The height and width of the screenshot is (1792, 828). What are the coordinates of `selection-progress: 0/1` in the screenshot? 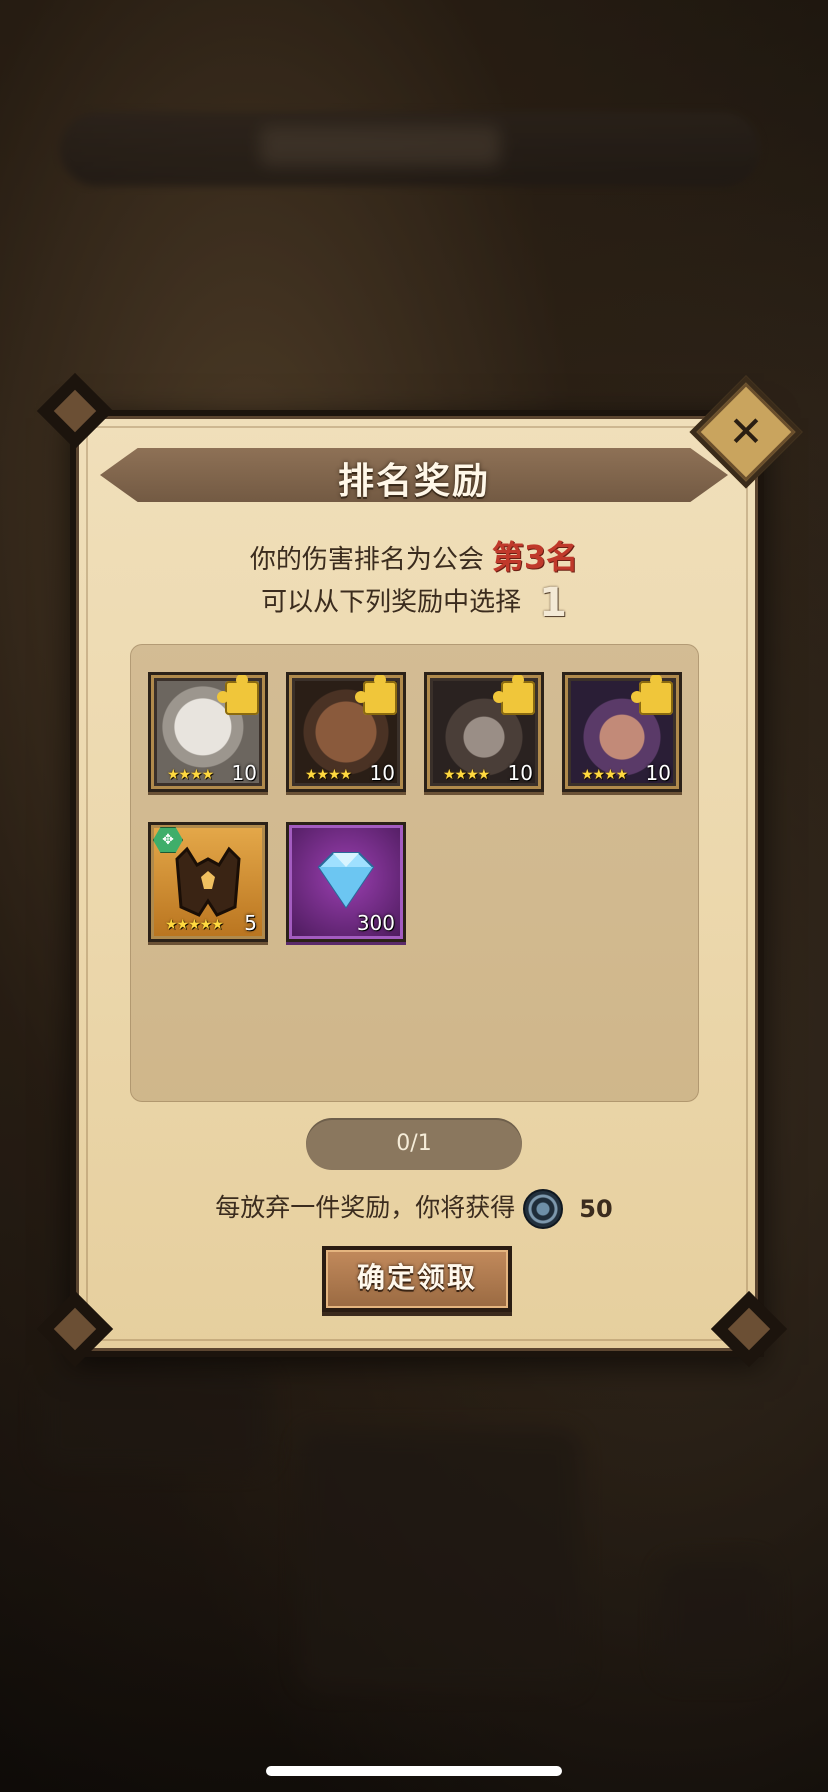 It's located at (414, 1144).